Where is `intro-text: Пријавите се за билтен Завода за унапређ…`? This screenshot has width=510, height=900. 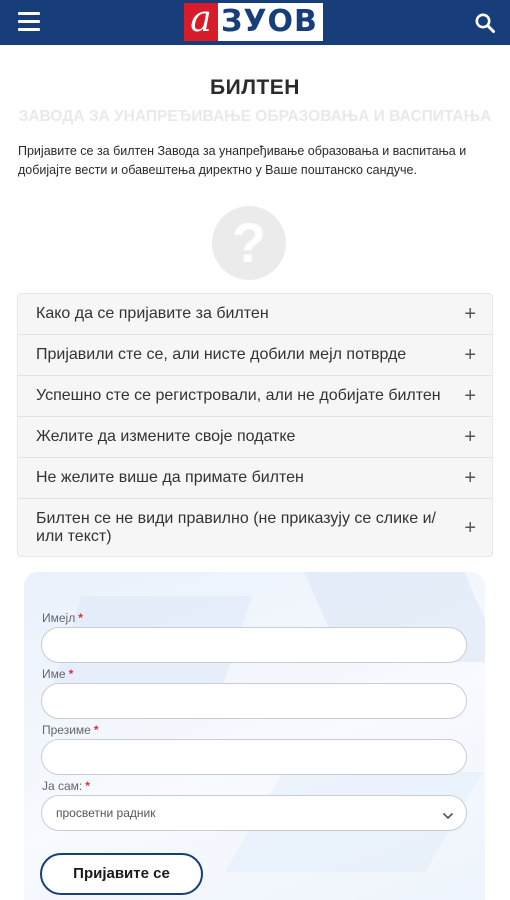 intro-text: Пријавите се за билтен Завода за унапређ… is located at coordinates (242, 160).